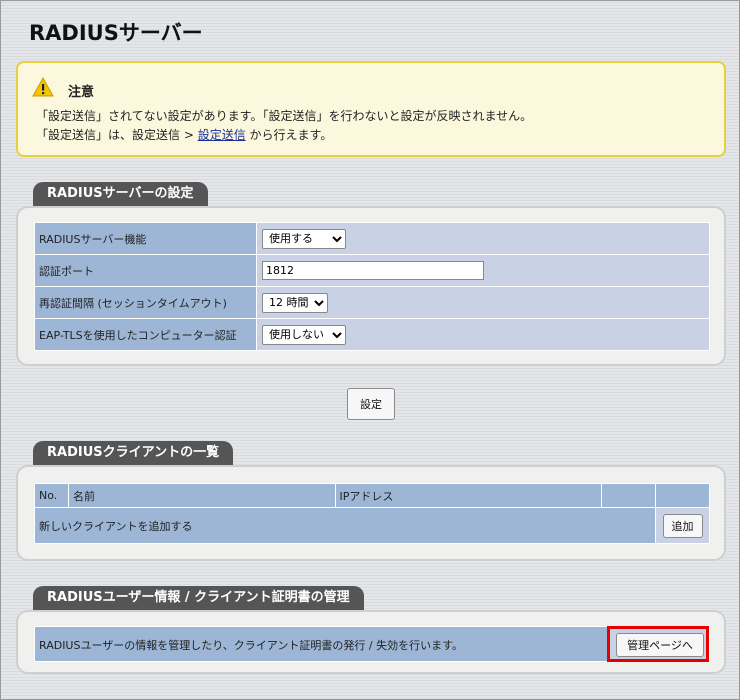 This screenshot has height=700, width=740. Describe the element at coordinates (372, 334) in the screenshot. I see `setting-row-eap-tls: EAP-TLSを使用したコンピューター認証 使用しない` at that location.